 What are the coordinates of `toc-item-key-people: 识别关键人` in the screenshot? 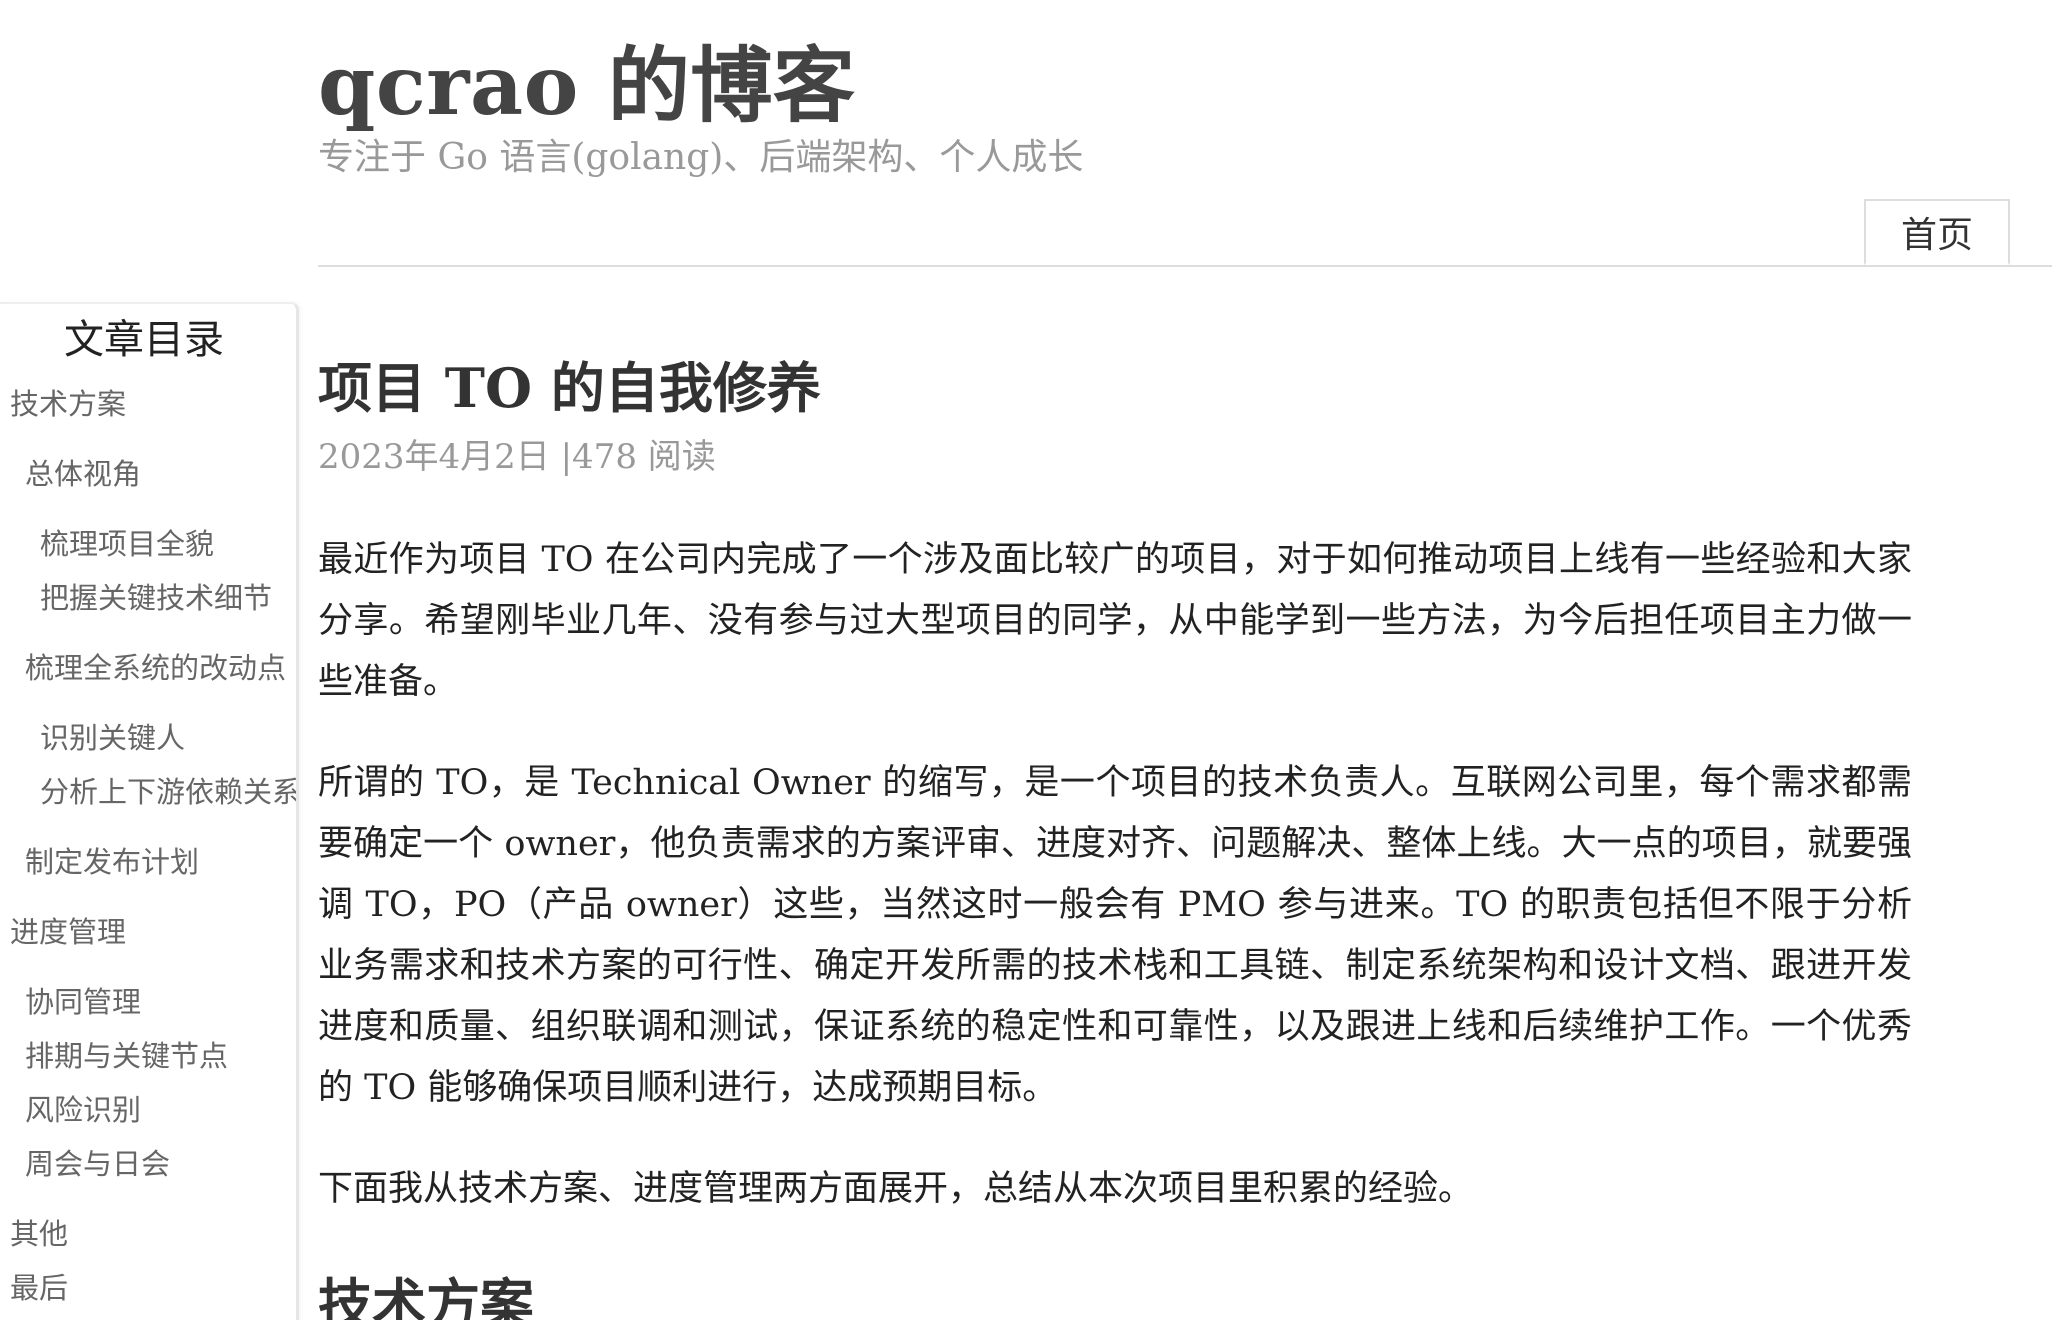 It's located at (112, 738).